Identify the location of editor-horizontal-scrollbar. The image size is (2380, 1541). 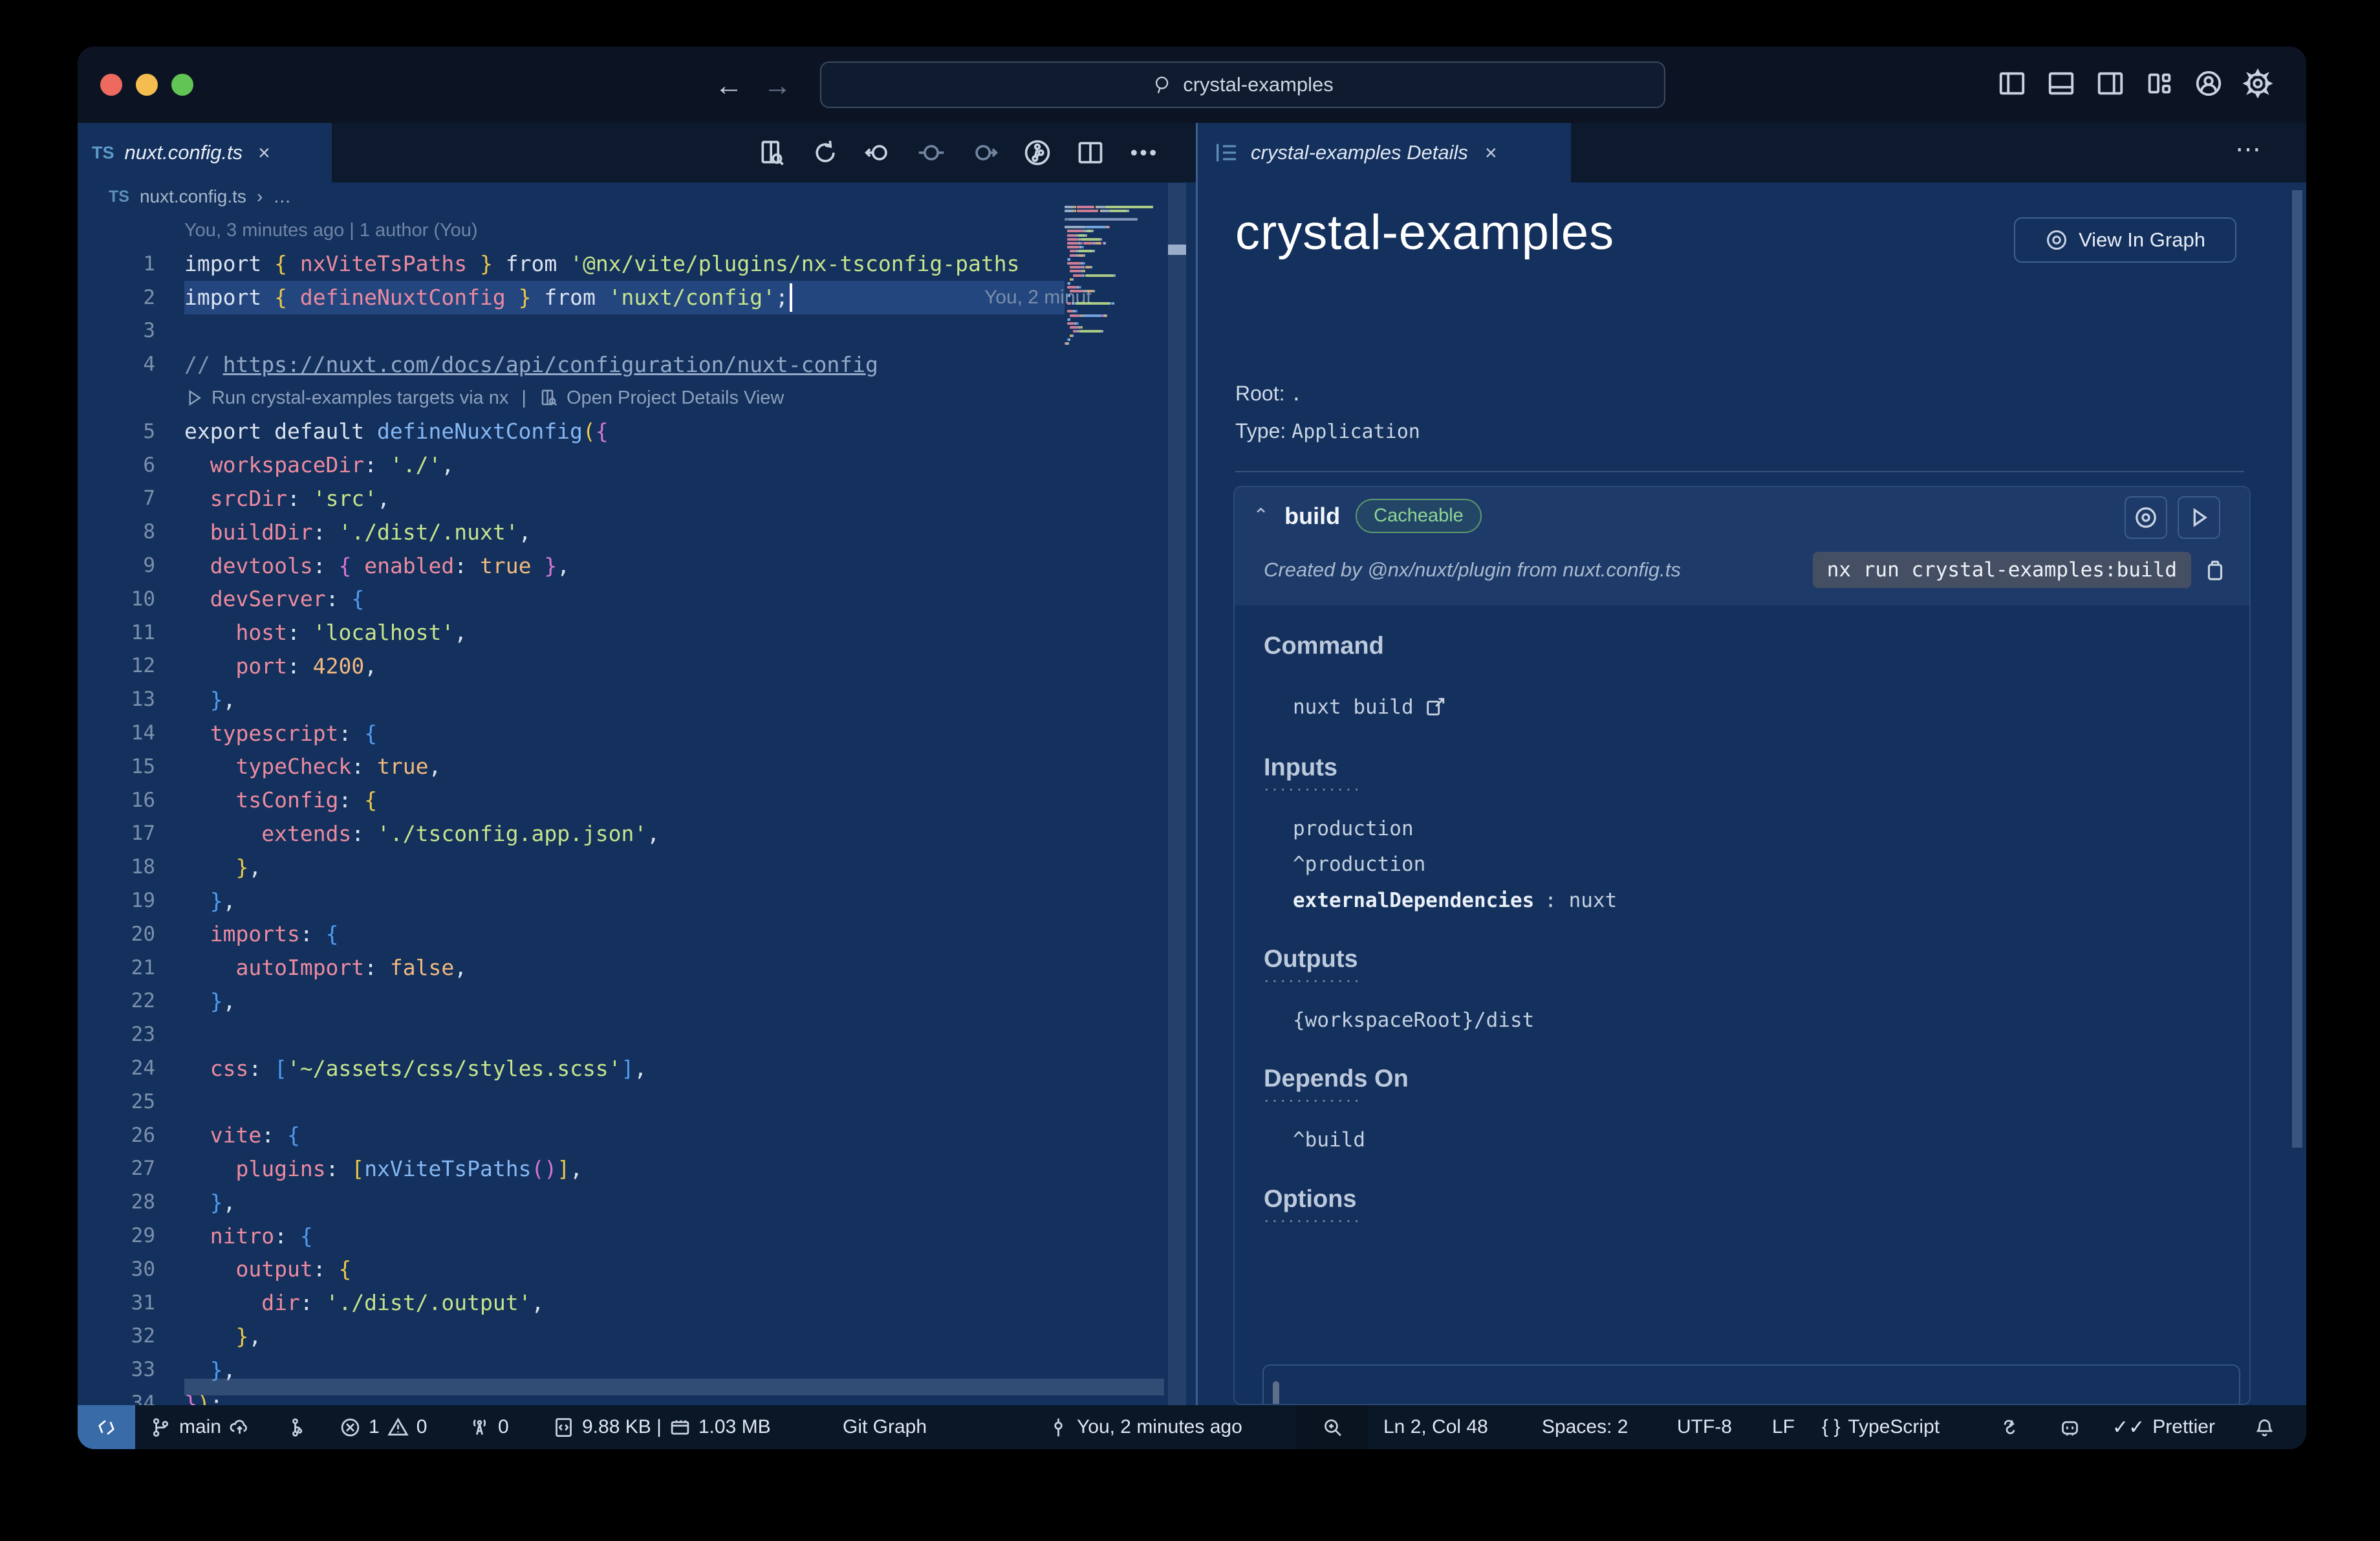
(674, 1387).